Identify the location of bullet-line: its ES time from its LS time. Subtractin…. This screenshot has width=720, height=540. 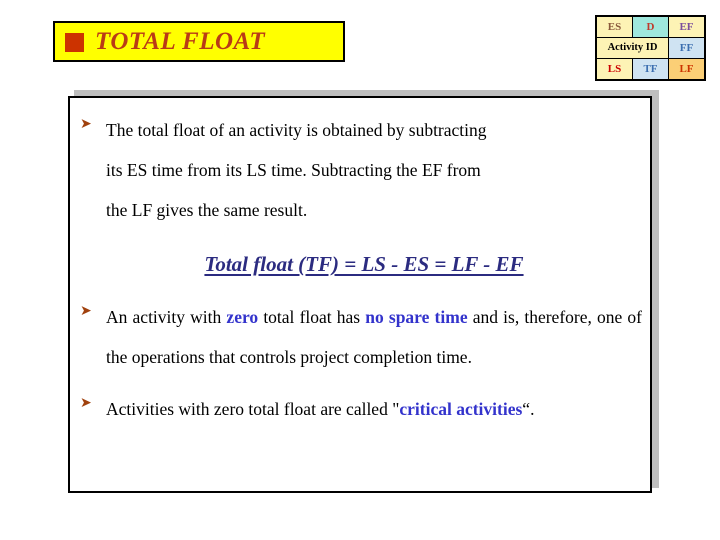
(293, 170).